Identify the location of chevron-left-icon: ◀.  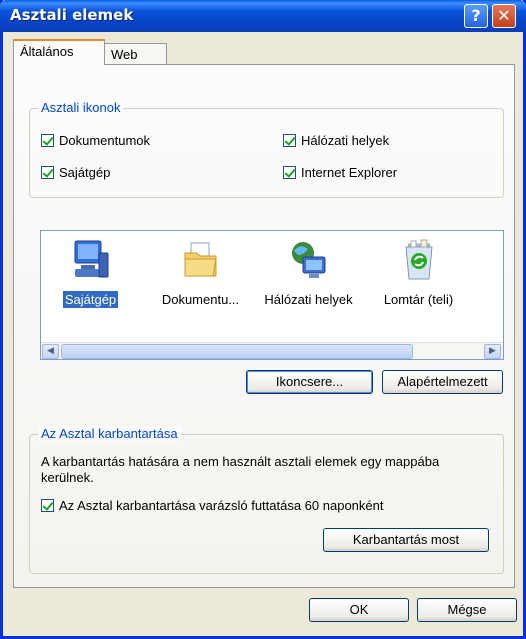
(50, 351).